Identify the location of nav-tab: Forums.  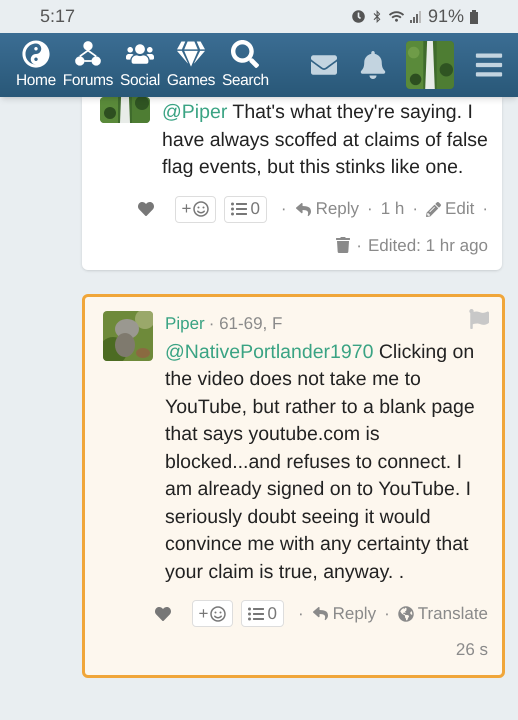
(88, 65).